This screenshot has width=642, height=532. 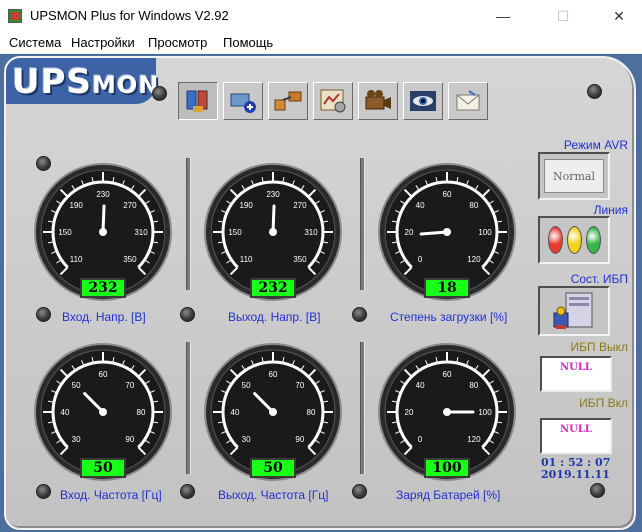 What do you see at coordinates (274, 416) in the screenshot?
I see `gauge-output-frequency: 30 40 50 60 70 80 90 50` at bounding box center [274, 416].